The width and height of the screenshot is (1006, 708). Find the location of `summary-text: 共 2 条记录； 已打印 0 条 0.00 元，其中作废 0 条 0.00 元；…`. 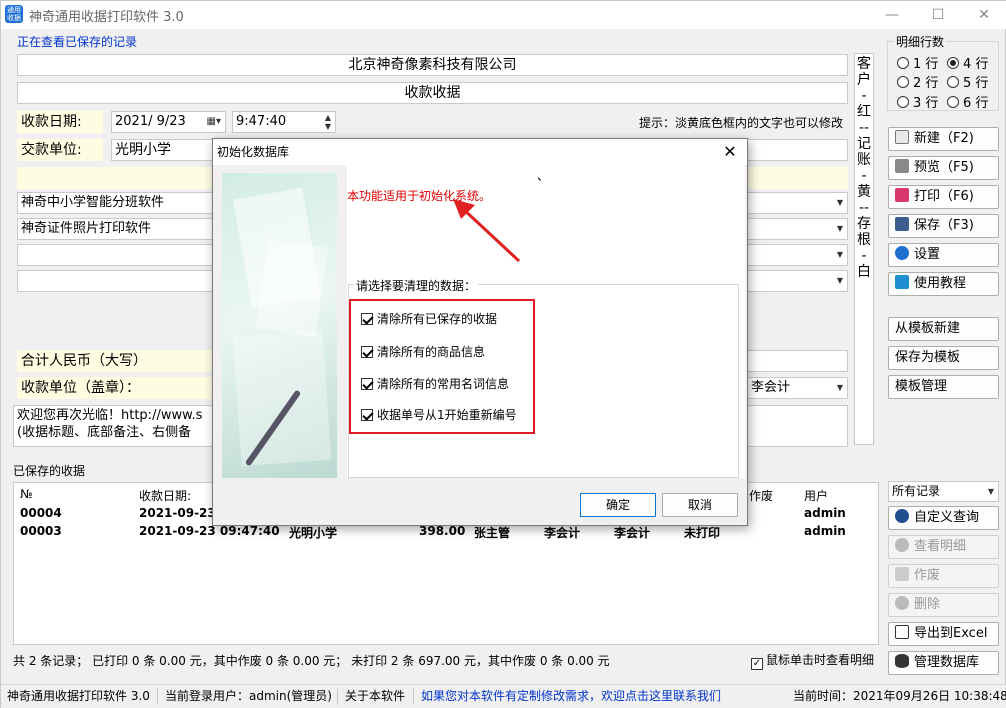

summary-text: 共 2 条记录； 已打印 0 条 0.00 元，其中作废 0 条 0.00 元；… is located at coordinates (311, 661).